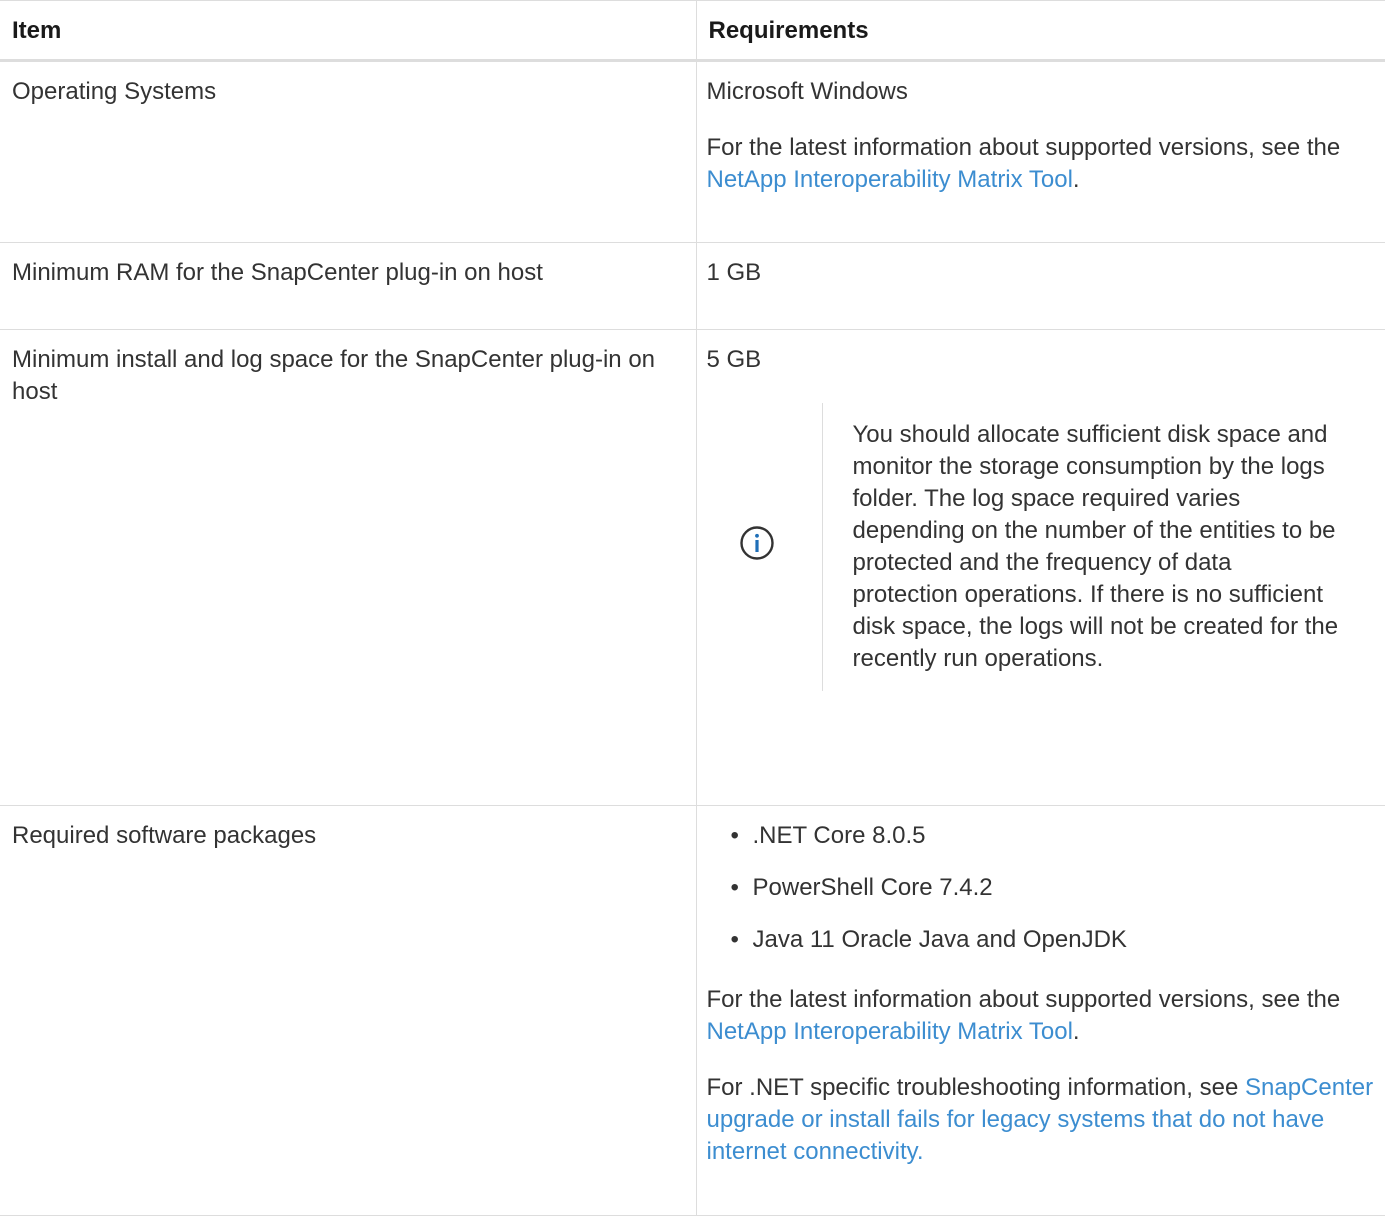 Image resolution: width=1385 pixels, height=1222 pixels. Describe the element at coordinates (37, 30) in the screenshot. I see `column-header-item-label: Item` at that location.